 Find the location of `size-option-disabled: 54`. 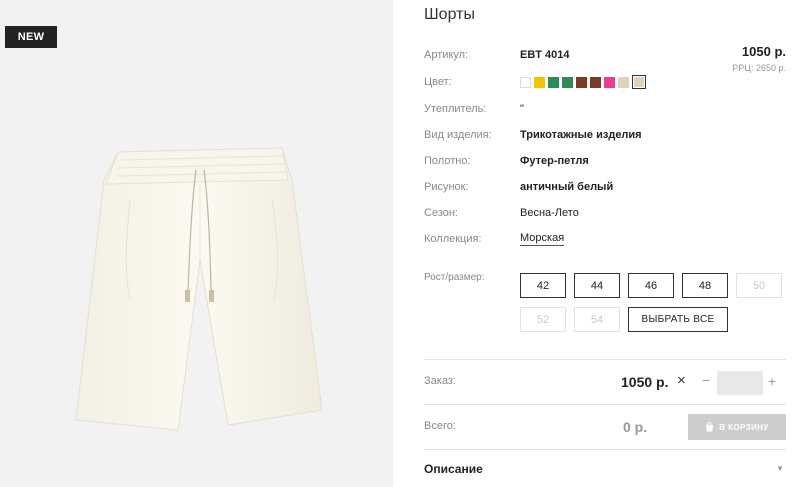

size-option-disabled: 54 is located at coordinates (597, 319).